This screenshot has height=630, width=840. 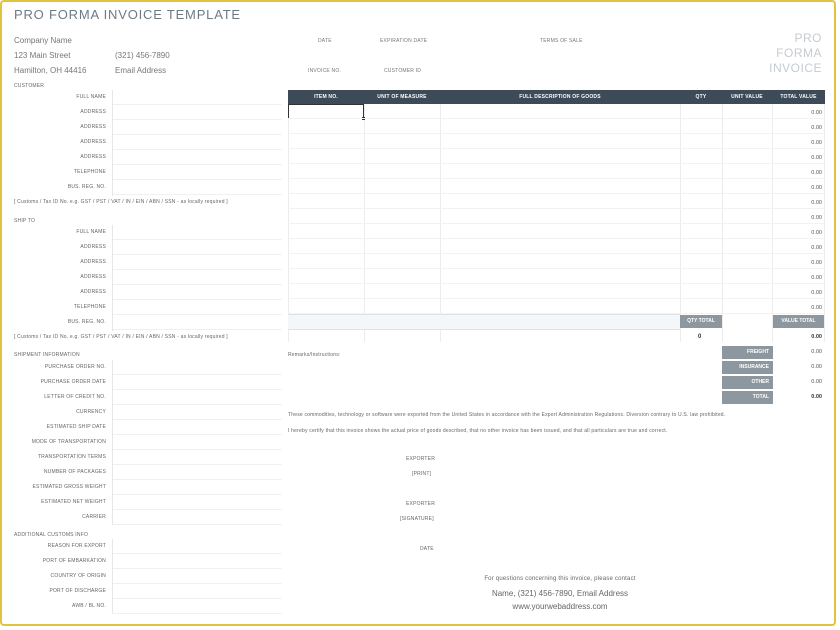 What do you see at coordinates (560, 97) in the screenshot?
I see `col-description: FULL DESCRIPTION OF GOODS` at bounding box center [560, 97].